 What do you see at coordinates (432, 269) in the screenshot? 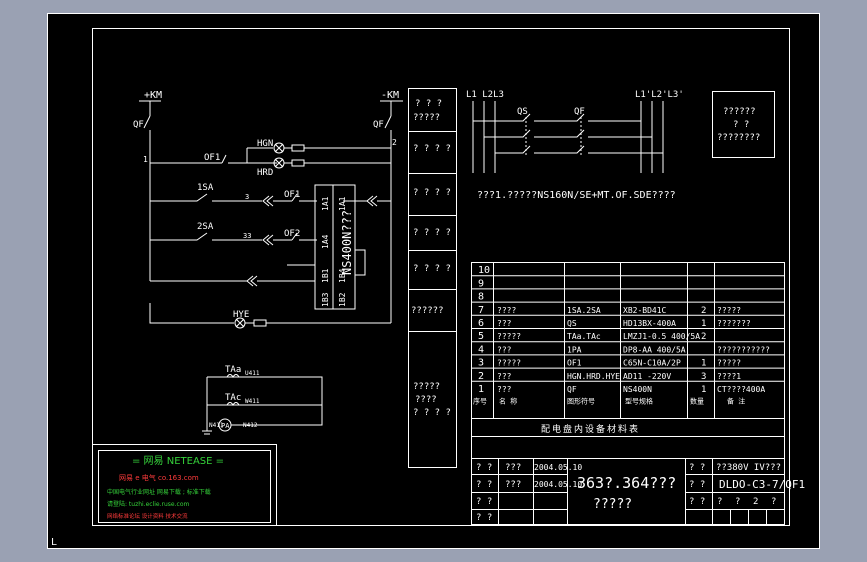
I see `mid-cell-5: ? ? ? ?` at bounding box center [432, 269].